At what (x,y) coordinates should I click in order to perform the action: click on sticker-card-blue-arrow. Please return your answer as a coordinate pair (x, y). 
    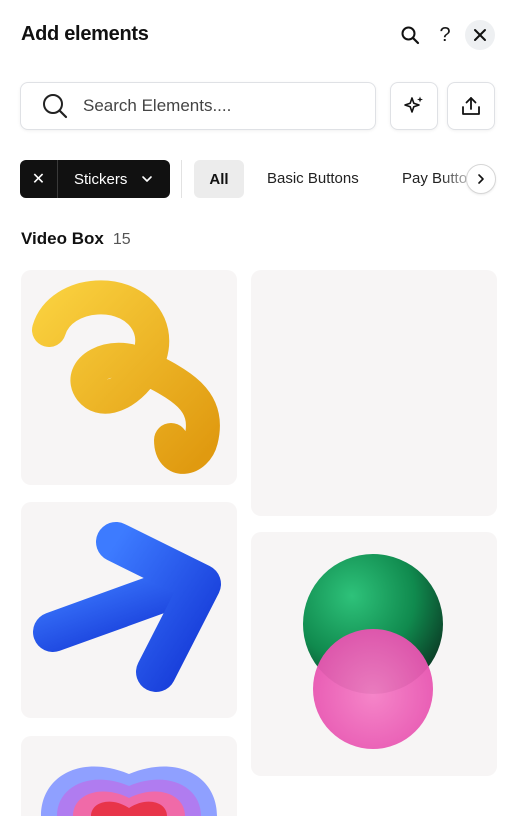
    Looking at the image, I should click on (129, 610).